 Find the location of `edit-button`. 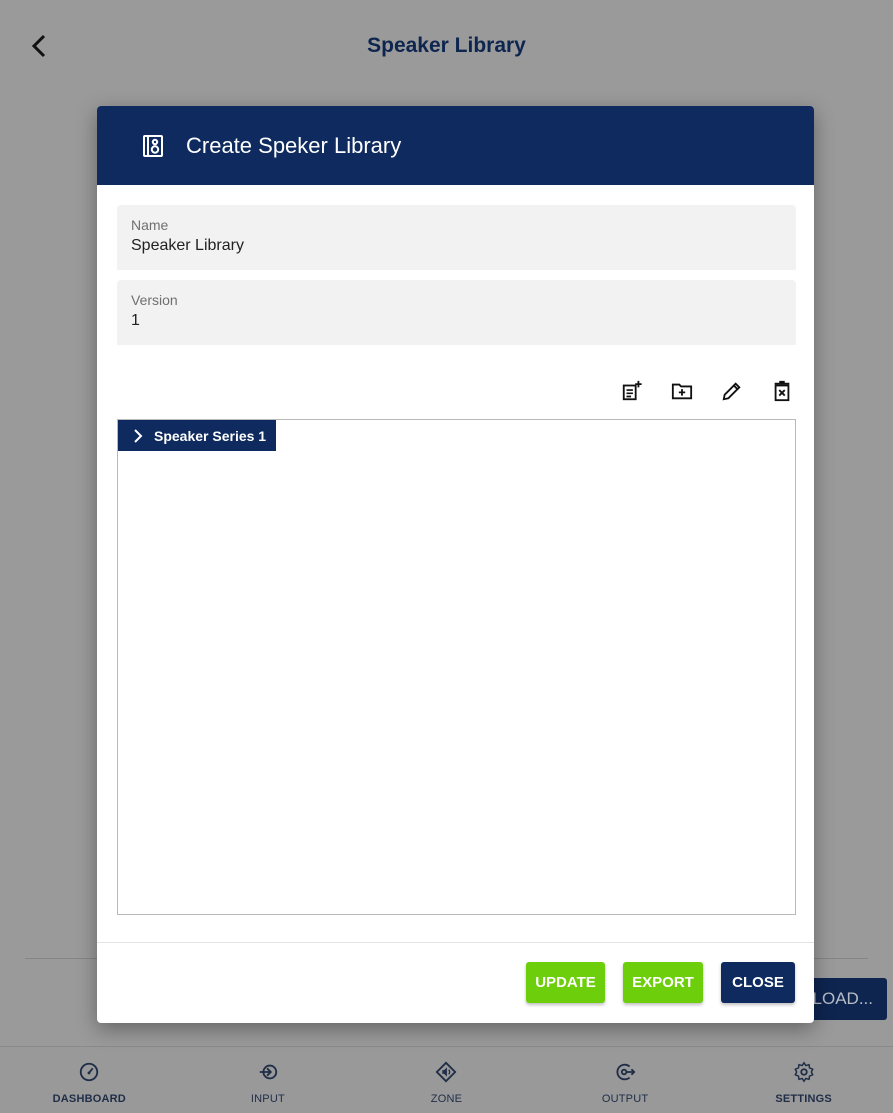

edit-button is located at coordinates (732, 391).